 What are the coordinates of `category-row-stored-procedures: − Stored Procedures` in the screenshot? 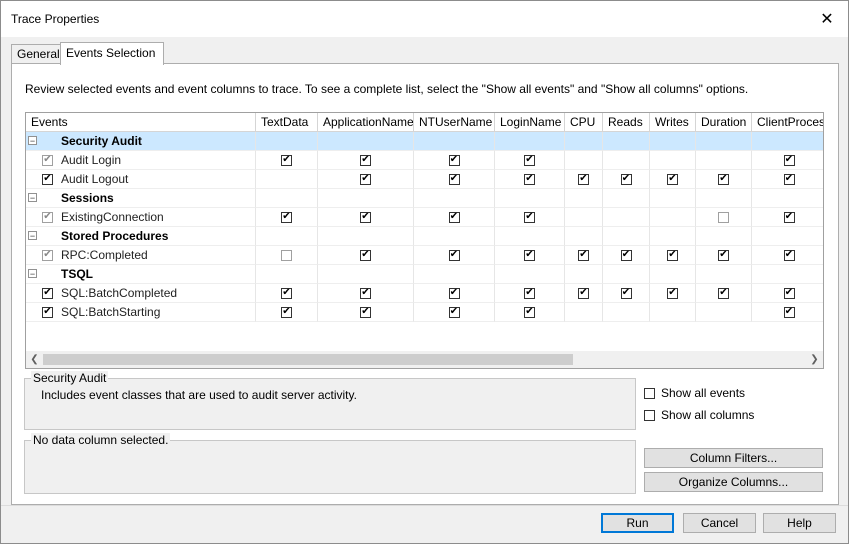 It's located at (424, 236).